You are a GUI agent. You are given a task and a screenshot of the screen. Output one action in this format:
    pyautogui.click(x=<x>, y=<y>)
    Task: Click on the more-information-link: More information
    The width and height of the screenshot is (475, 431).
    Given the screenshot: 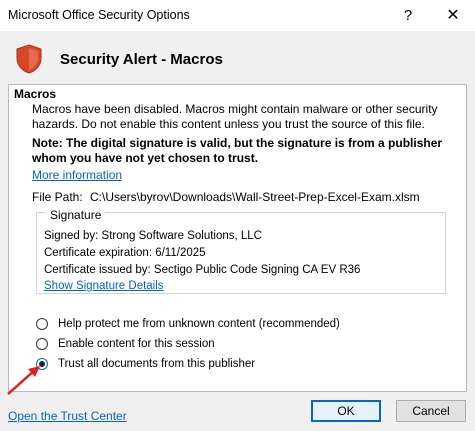 What is the action you would take?
    pyautogui.click(x=77, y=175)
    